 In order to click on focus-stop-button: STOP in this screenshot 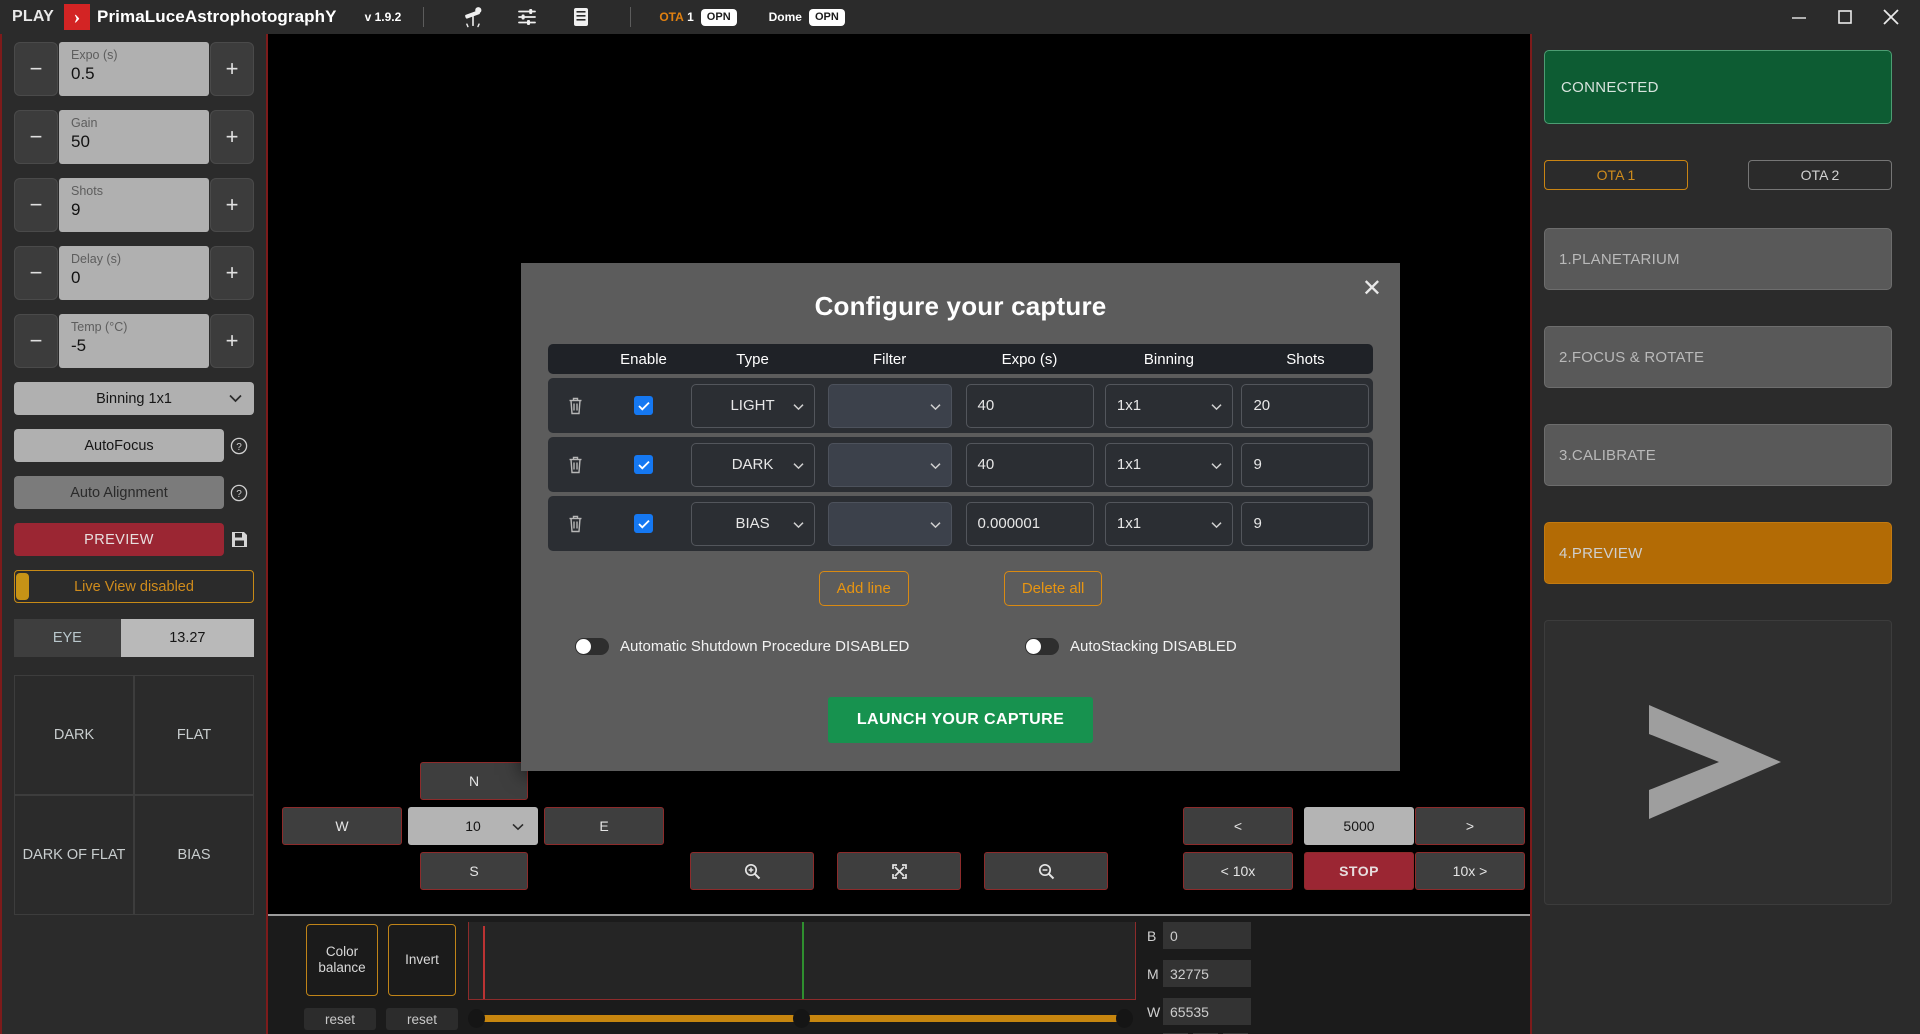, I will do `click(1359, 871)`.